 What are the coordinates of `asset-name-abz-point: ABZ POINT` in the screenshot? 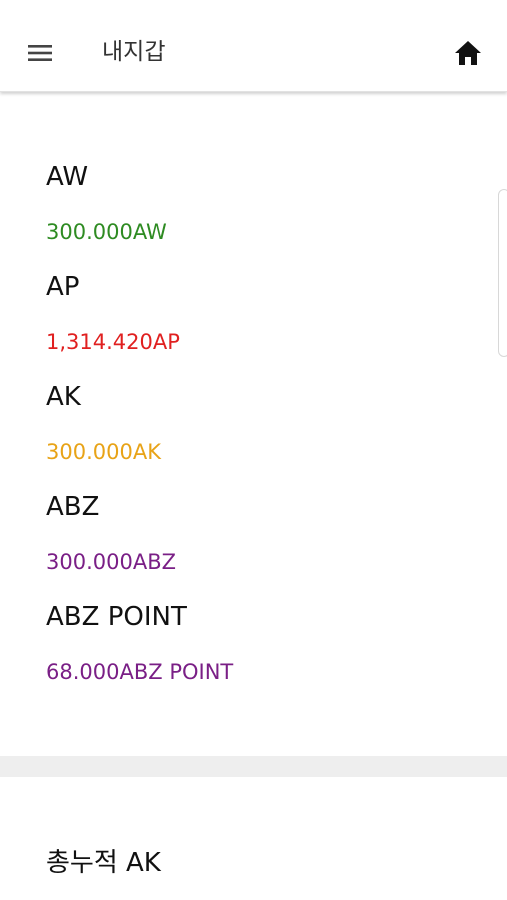 It's located at (116, 617).